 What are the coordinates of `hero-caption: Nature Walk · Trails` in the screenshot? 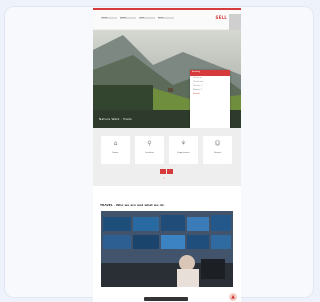 It's located at (115, 119).